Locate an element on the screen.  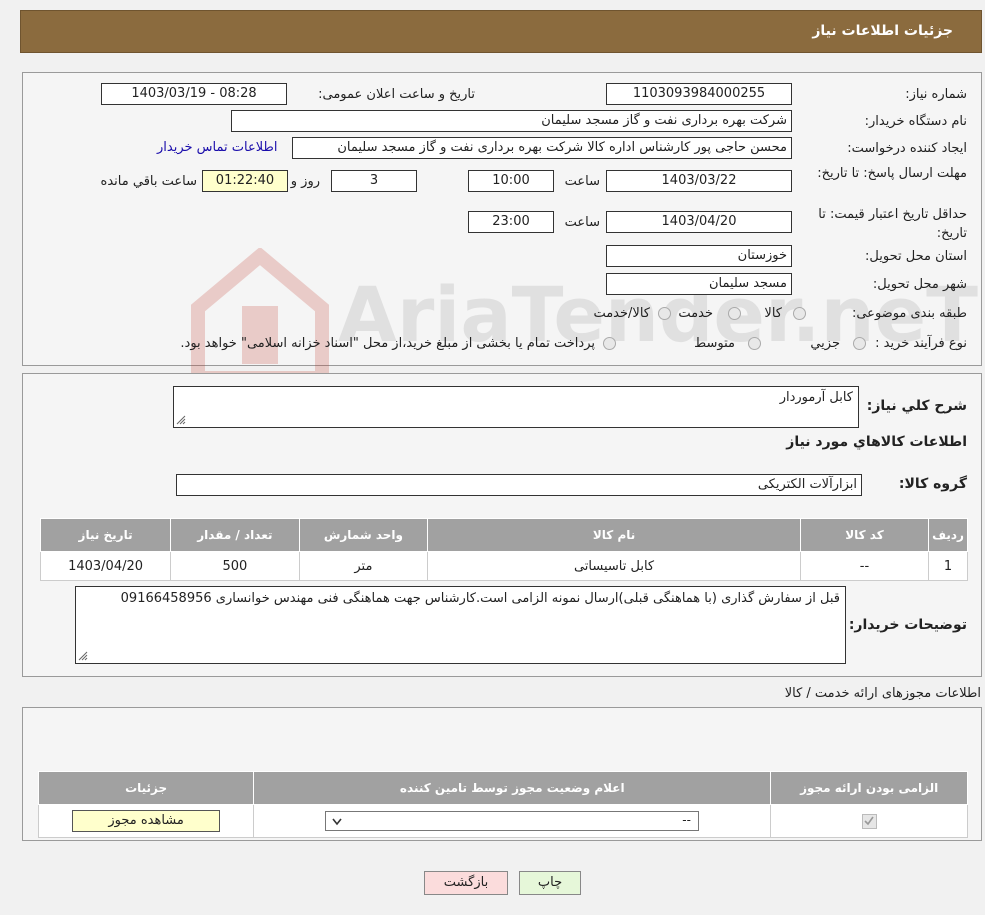
checkmark-icon is located at coordinates (869, 820).